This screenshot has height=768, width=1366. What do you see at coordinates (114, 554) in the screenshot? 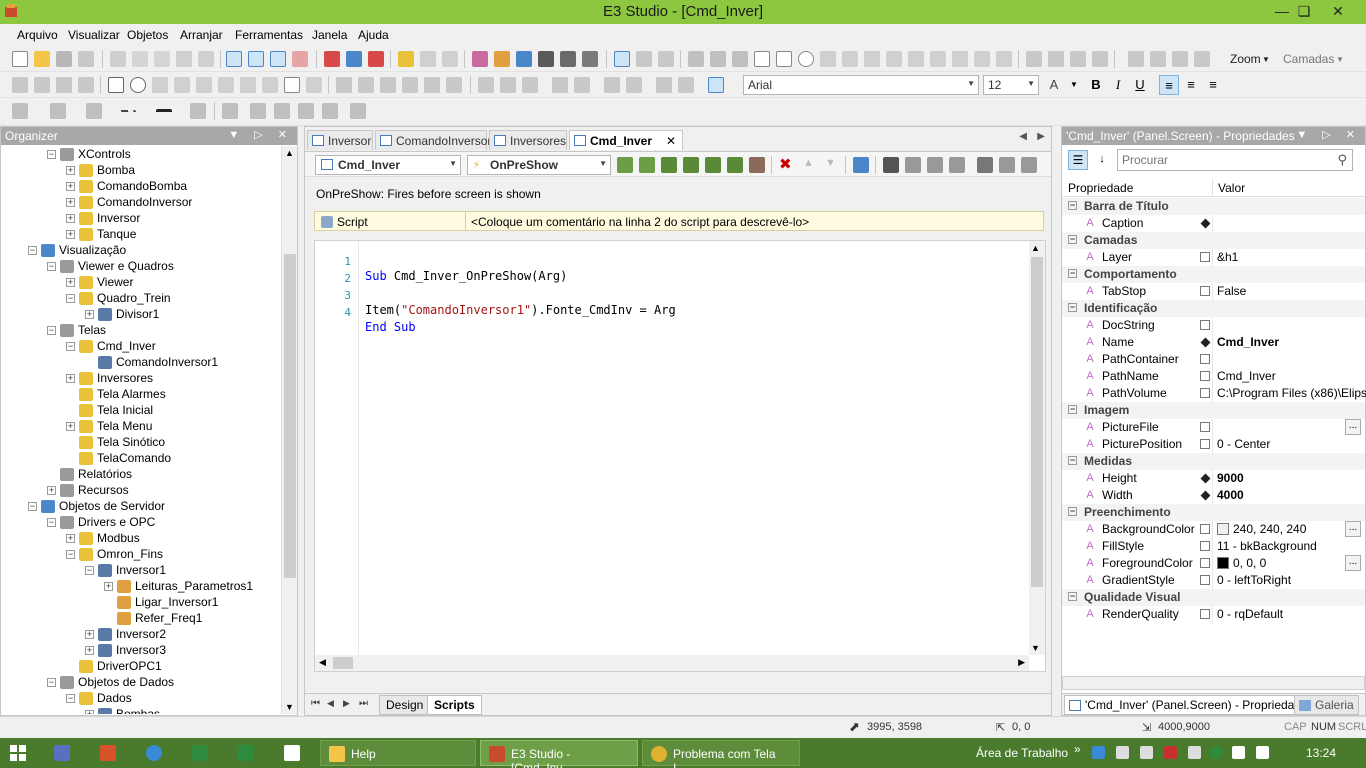
I see `tree-node: − Omron_Fins` at bounding box center [114, 554].